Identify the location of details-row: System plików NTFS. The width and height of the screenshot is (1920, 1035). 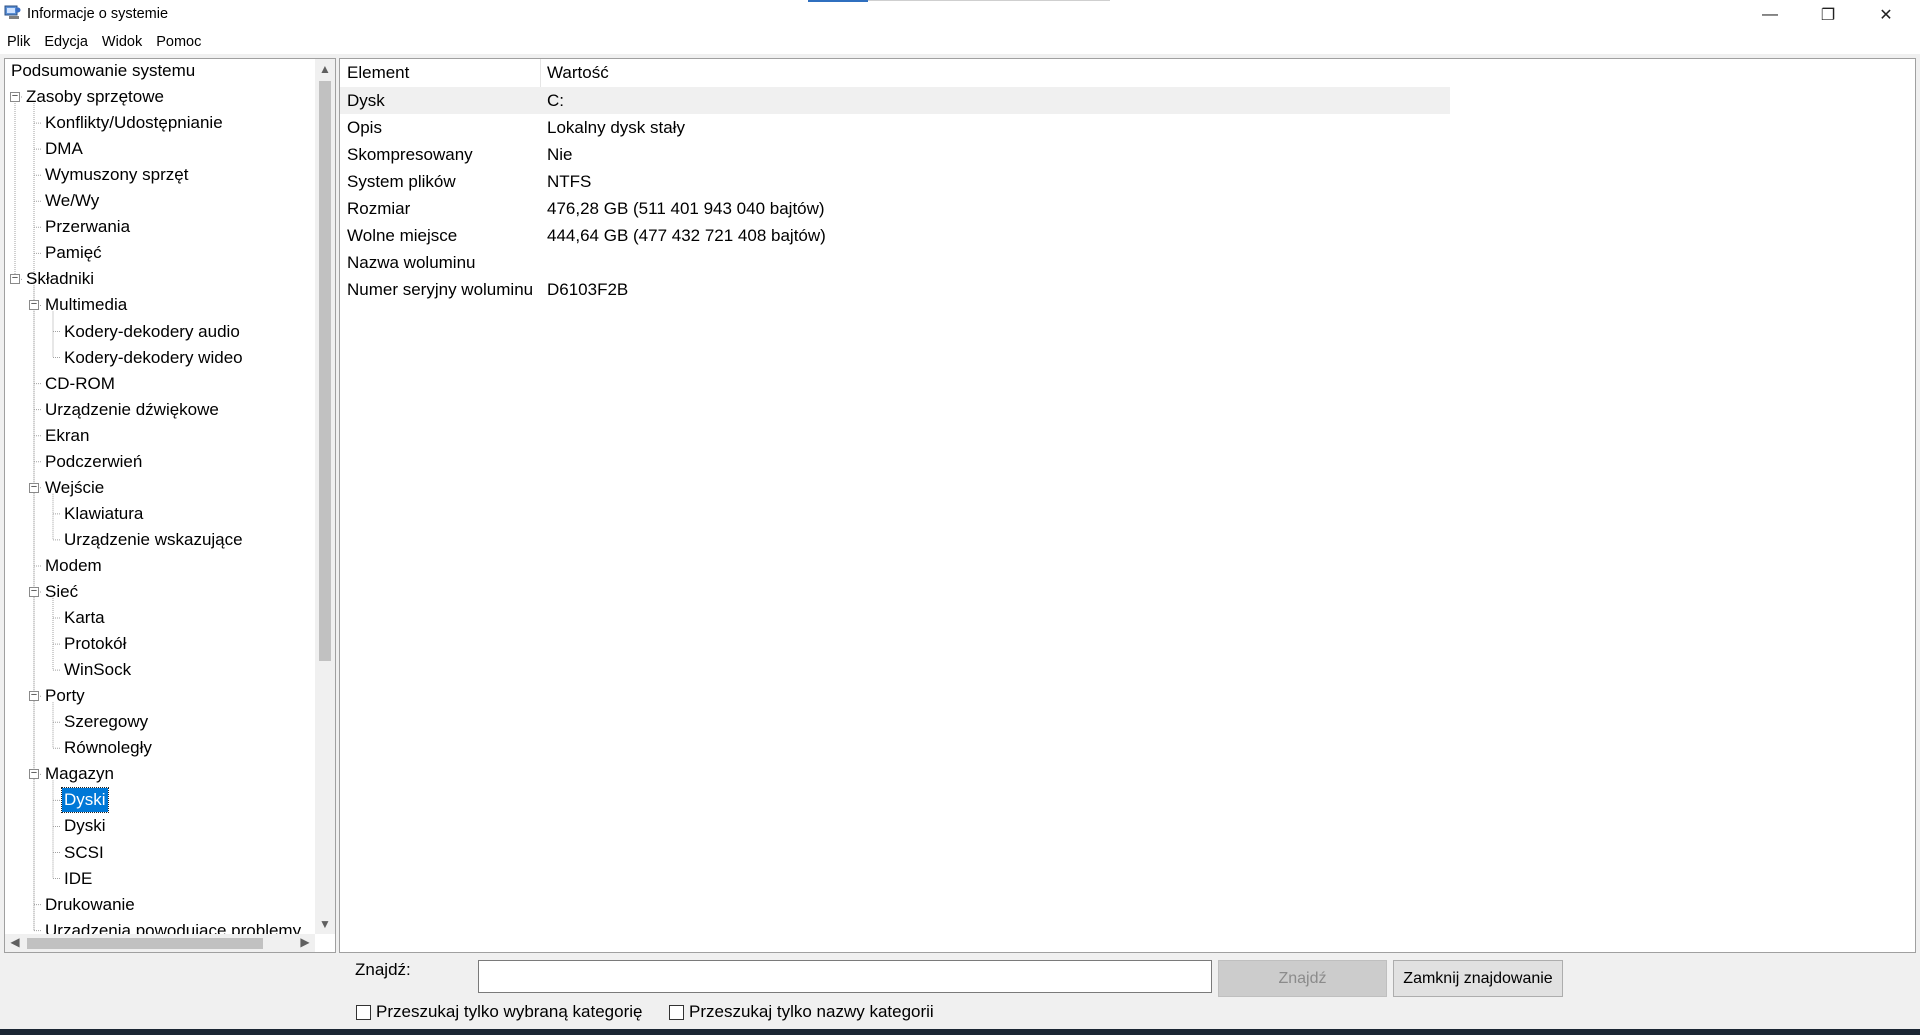
(895, 181).